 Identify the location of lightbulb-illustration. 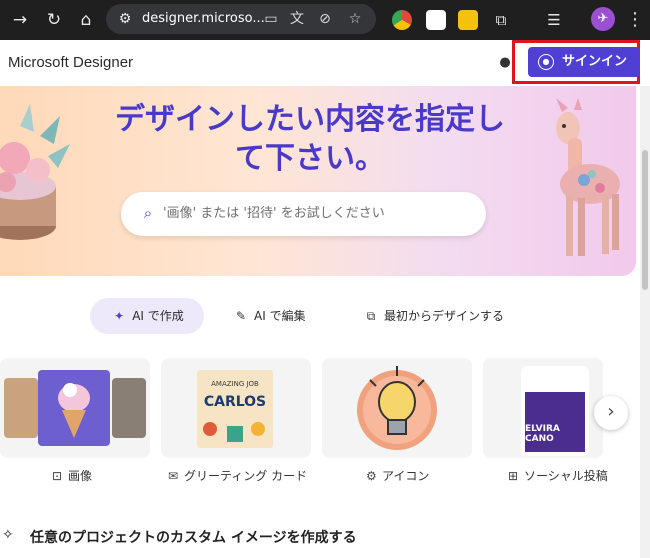
(397, 408).